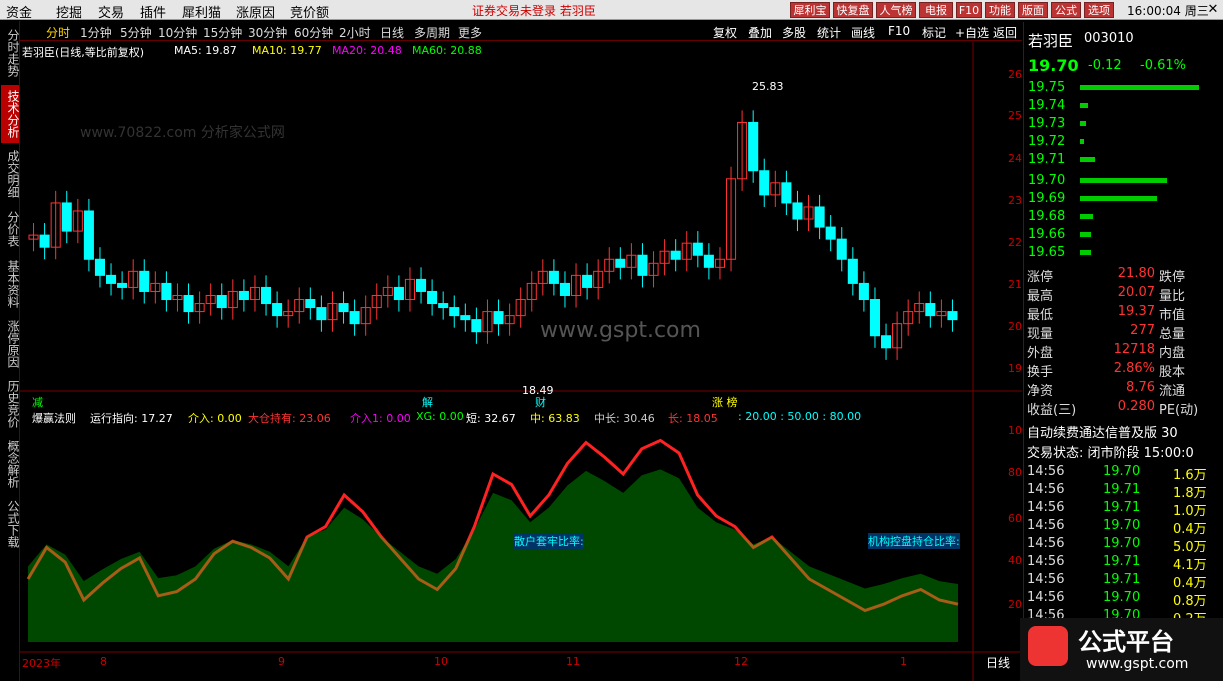 Image resolution: width=1223 pixels, height=681 pixels. What do you see at coordinates (313, 32) in the screenshot?
I see `period-6: 60分钟` at bounding box center [313, 32].